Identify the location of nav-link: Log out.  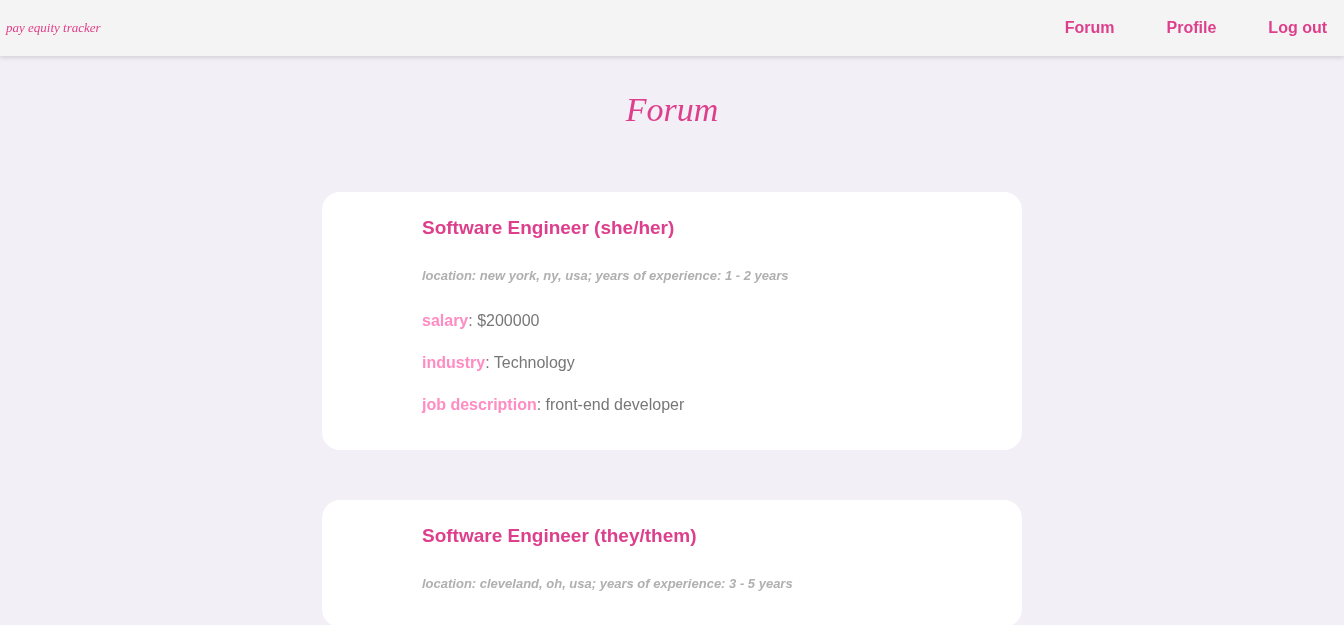
(1297, 28).